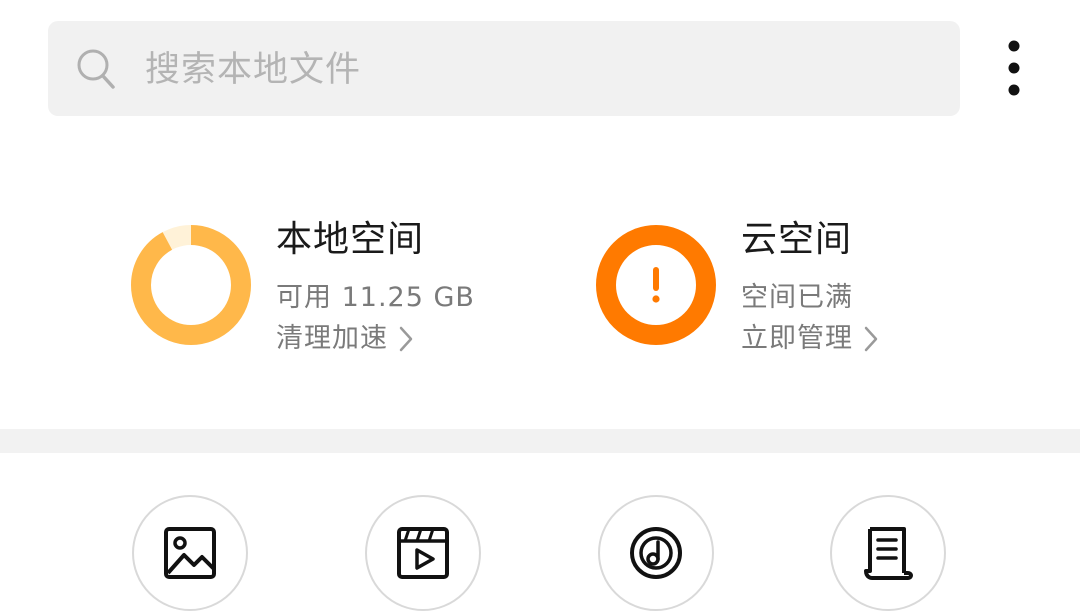 This screenshot has width=1080, height=611. I want to click on manage-now-label: 立即管理, so click(797, 338).